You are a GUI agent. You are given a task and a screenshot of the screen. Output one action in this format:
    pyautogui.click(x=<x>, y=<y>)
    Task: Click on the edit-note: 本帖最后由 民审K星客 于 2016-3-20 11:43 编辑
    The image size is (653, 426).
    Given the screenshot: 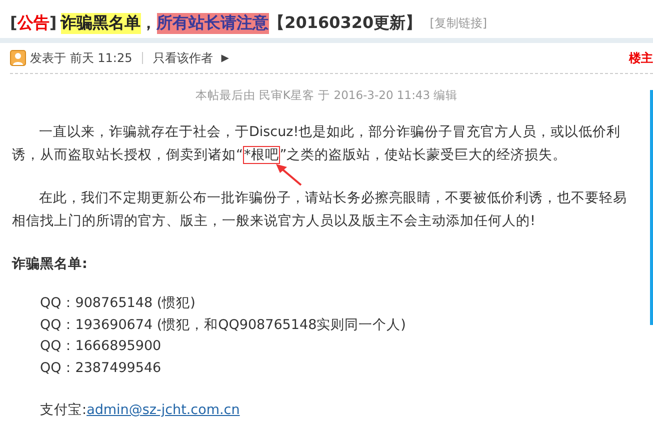 What is the action you would take?
    pyautogui.click(x=326, y=95)
    